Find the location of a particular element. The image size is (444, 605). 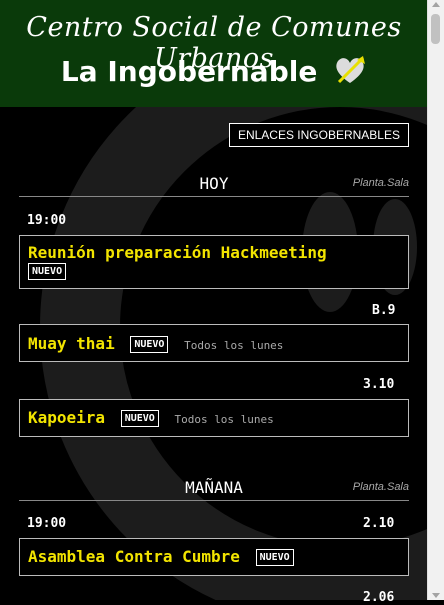

event-name: Reunión preparación Hackmeeting is located at coordinates (177, 252).